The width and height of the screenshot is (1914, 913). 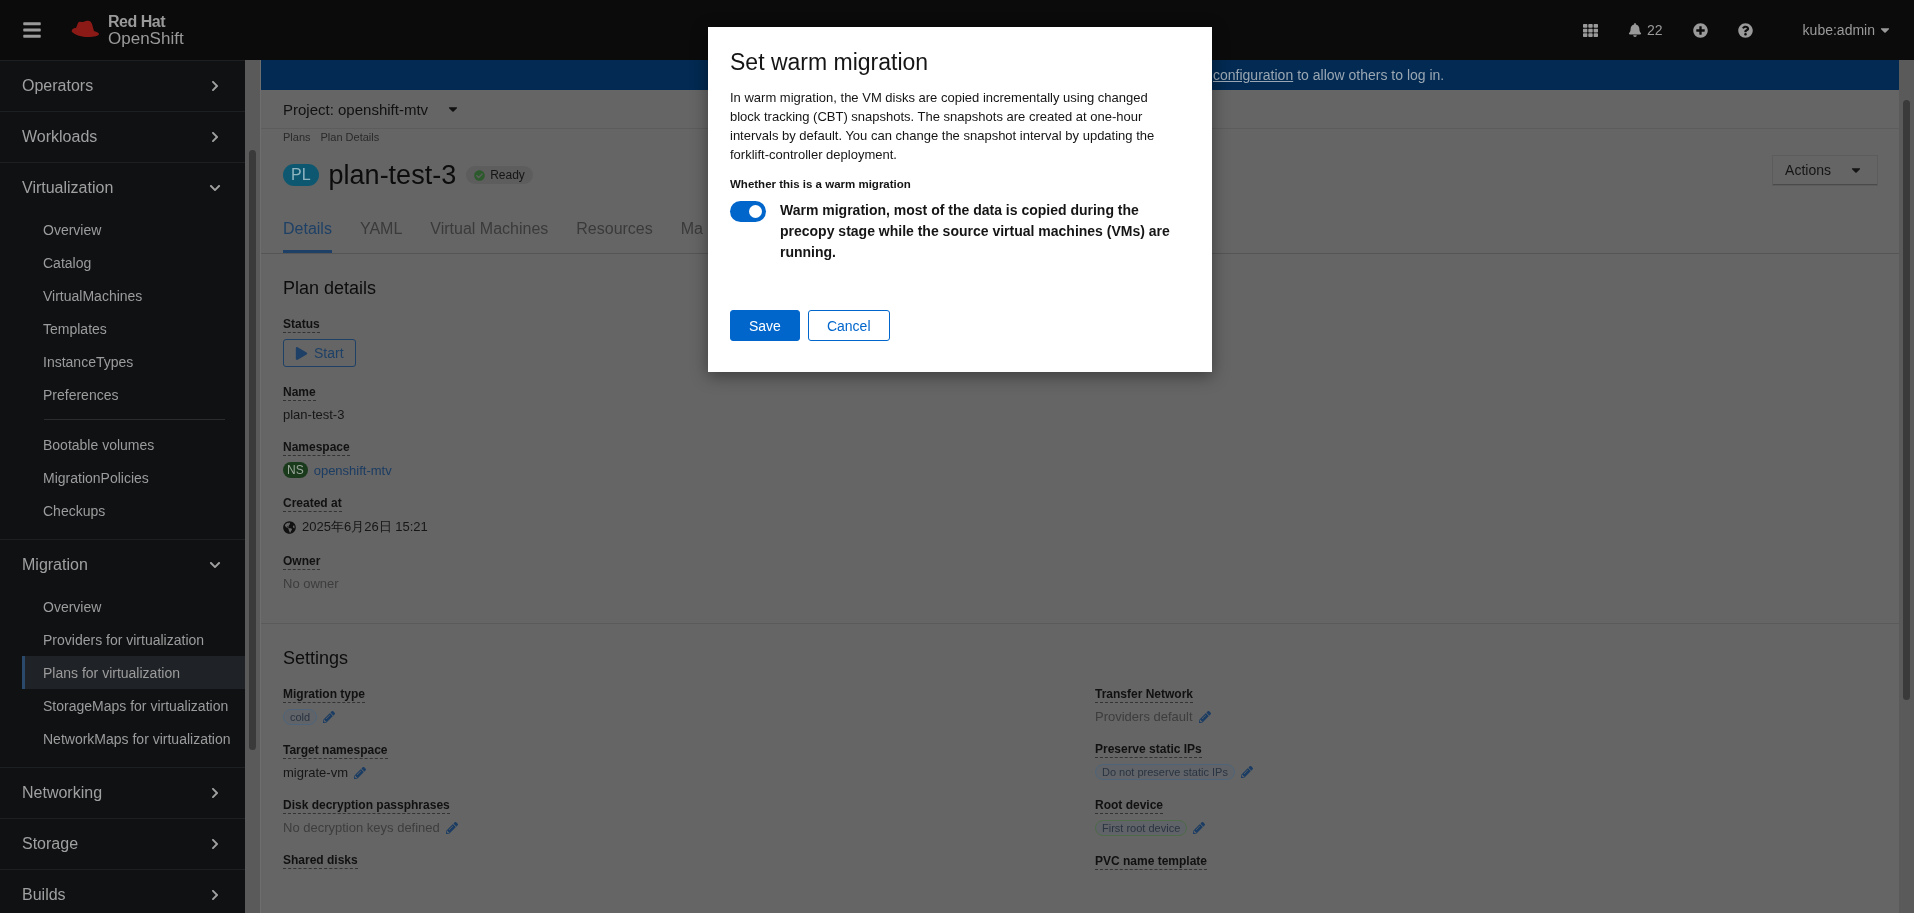 What do you see at coordinates (366, 806) in the screenshot?
I see `field-label: Disk decryption passphrases` at bounding box center [366, 806].